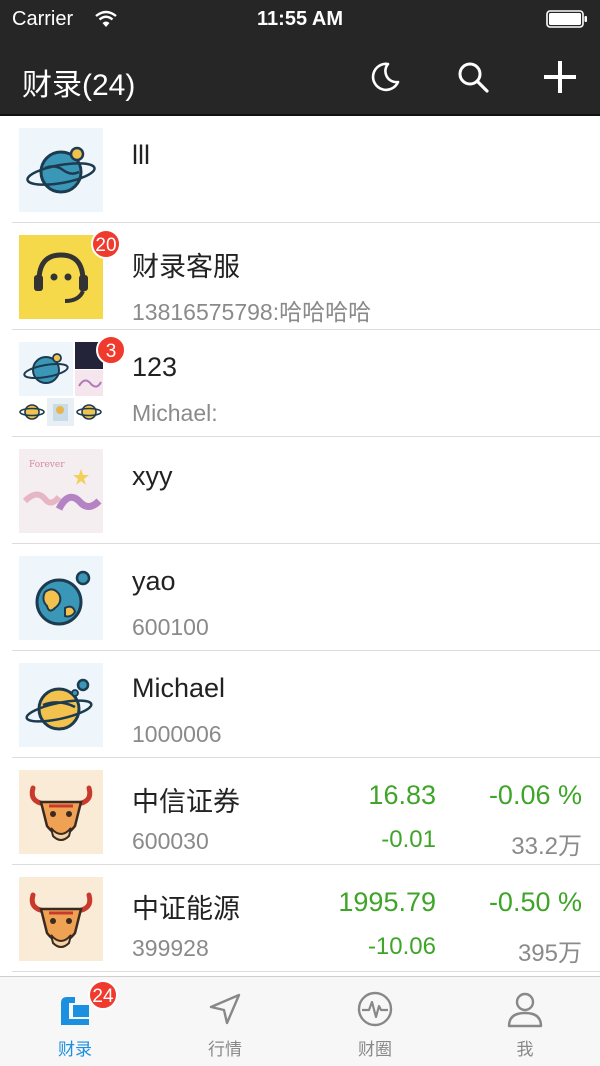 The width and height of the screenshot is (600, 1066). Describe the element at coordinates (75, 1049) in the screenshot. I see `tab-label: 财录` at that location.